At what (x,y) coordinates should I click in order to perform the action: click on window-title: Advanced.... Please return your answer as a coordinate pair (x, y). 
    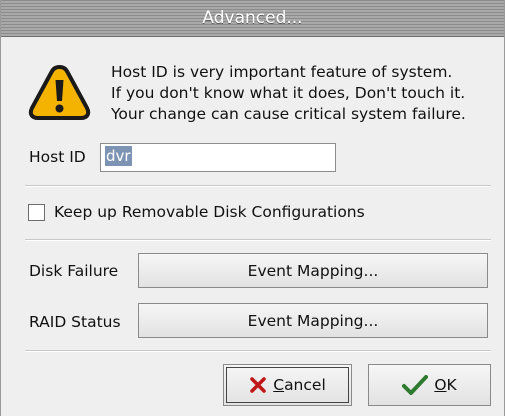
    Looking at the image, I should click on (252, 18).